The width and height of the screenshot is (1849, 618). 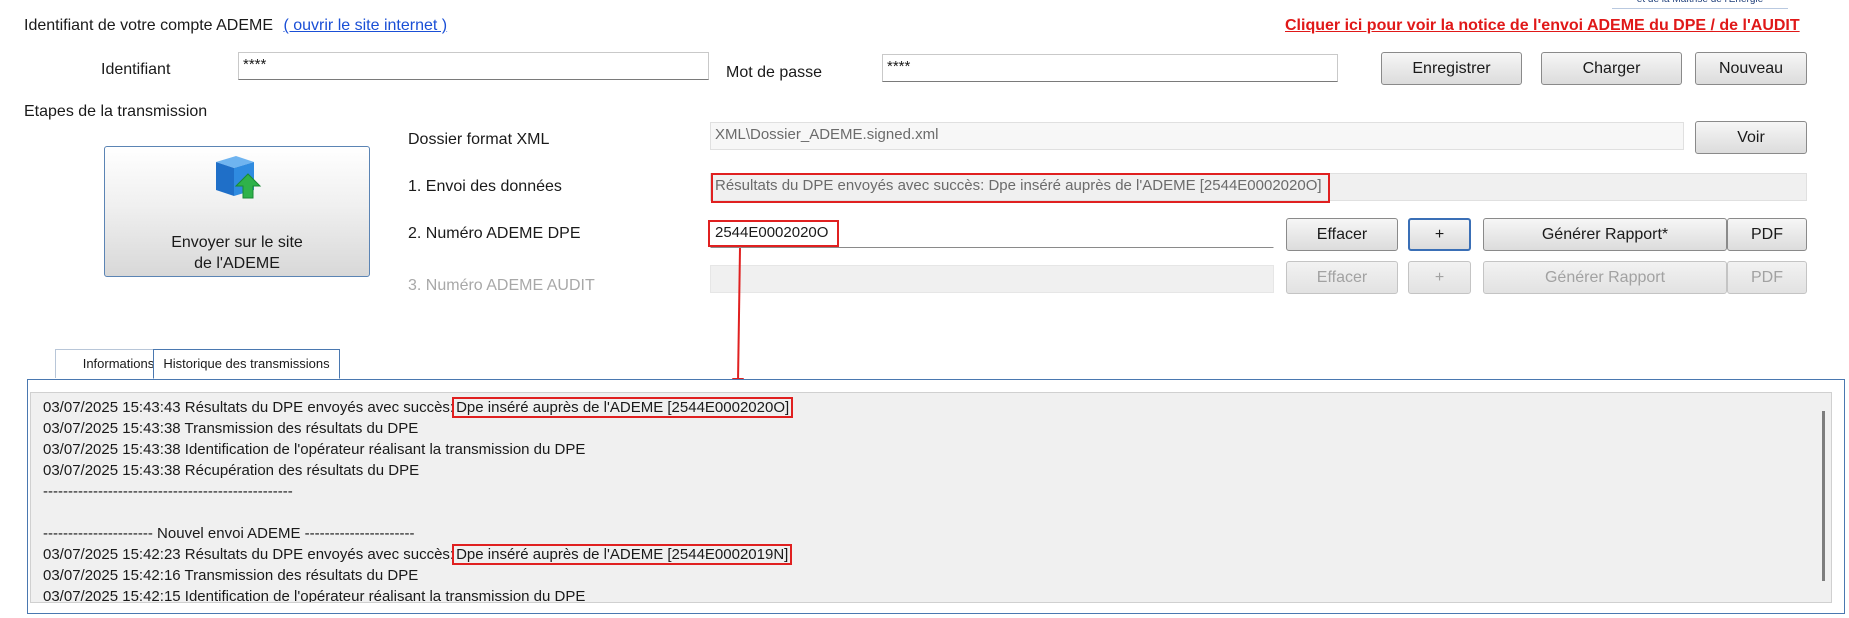 I want to click on new-button: Nouveau, so click(x=1751, y=68).